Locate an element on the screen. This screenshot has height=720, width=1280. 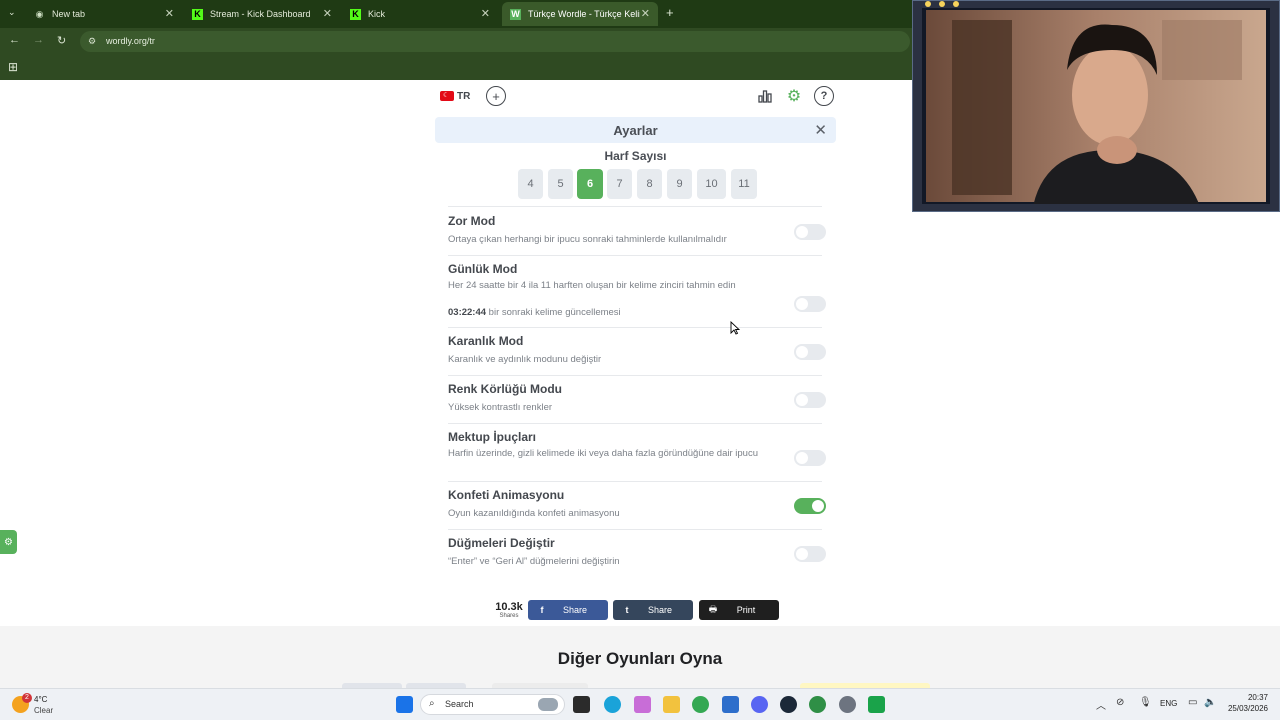
letter-count-5: 5 is located at coordinates (560, 184).